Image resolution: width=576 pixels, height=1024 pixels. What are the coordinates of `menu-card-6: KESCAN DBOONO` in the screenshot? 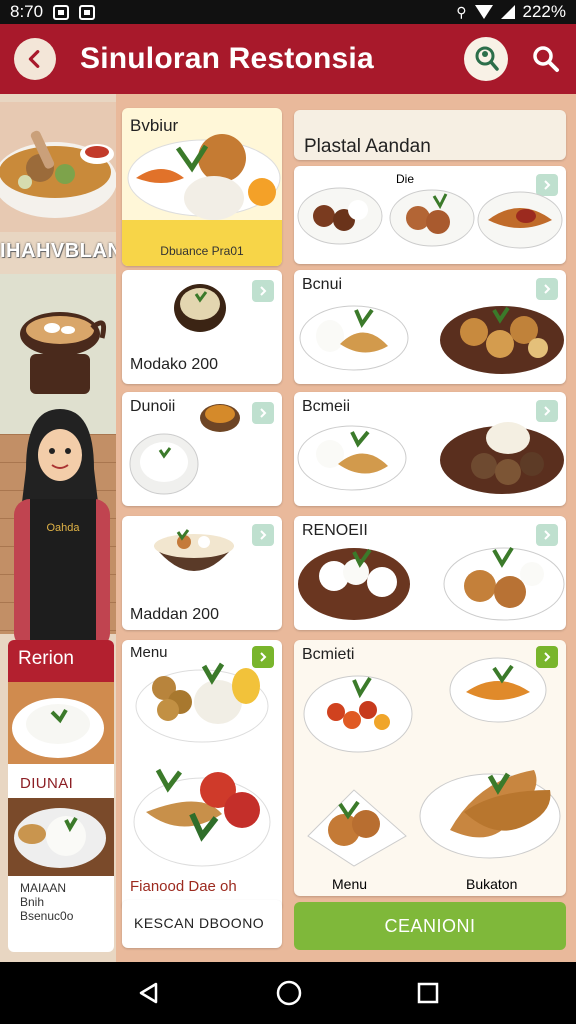 It's located at (202, 924).